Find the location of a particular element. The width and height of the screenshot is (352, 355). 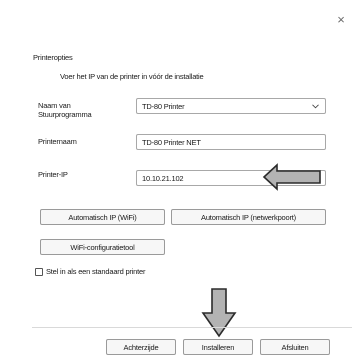

driver-label-line2: Stuurprogramma is located at coordinates (65, 114).